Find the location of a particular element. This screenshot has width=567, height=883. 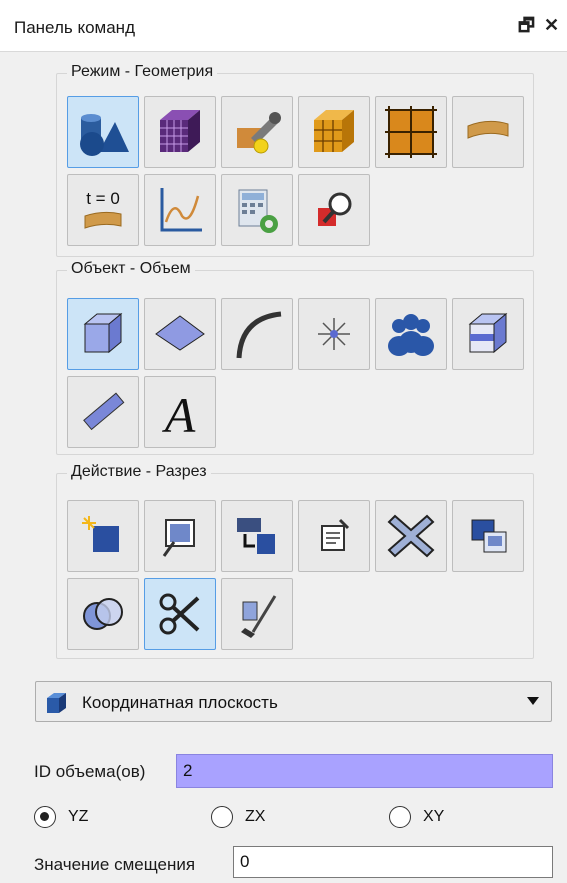

offset-value-input is located at coordinates (393, 862).